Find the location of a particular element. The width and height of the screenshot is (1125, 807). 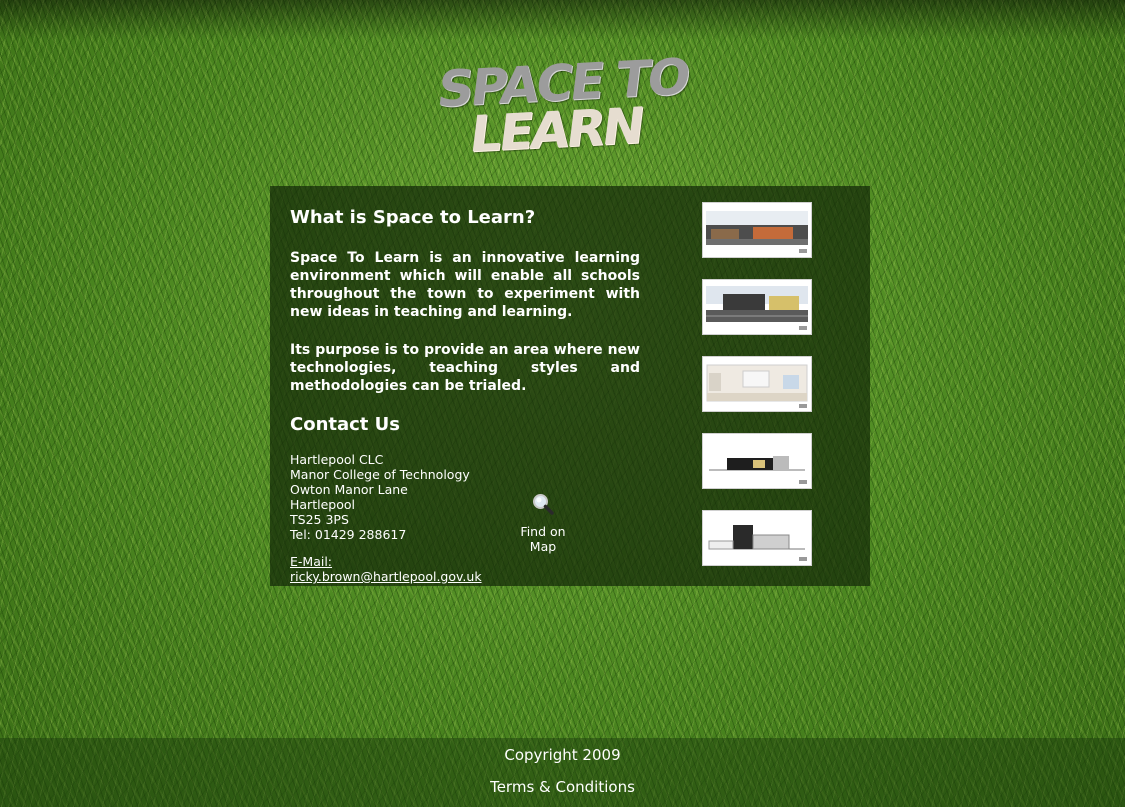

top-shade is located at coordinates (562, 20).